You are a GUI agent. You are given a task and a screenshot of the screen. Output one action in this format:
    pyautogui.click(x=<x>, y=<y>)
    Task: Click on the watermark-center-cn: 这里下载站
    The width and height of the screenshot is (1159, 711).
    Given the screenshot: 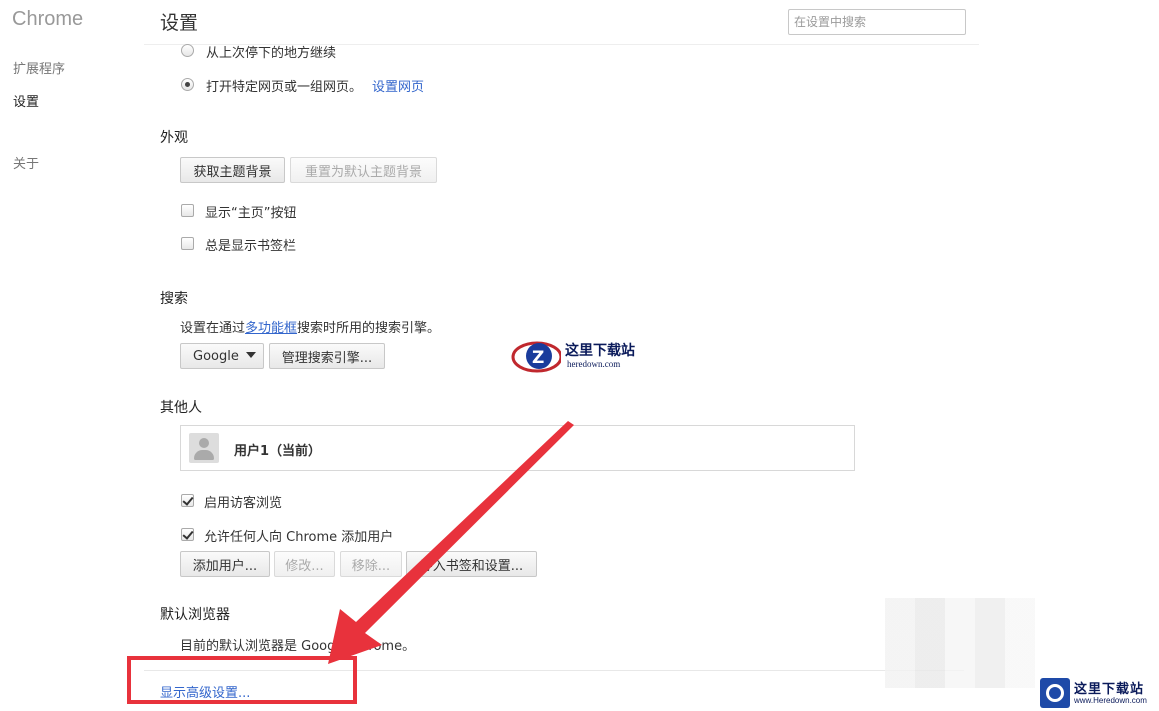 What is the action you would take?
    pyautogui.click(x=600, y=351)
    